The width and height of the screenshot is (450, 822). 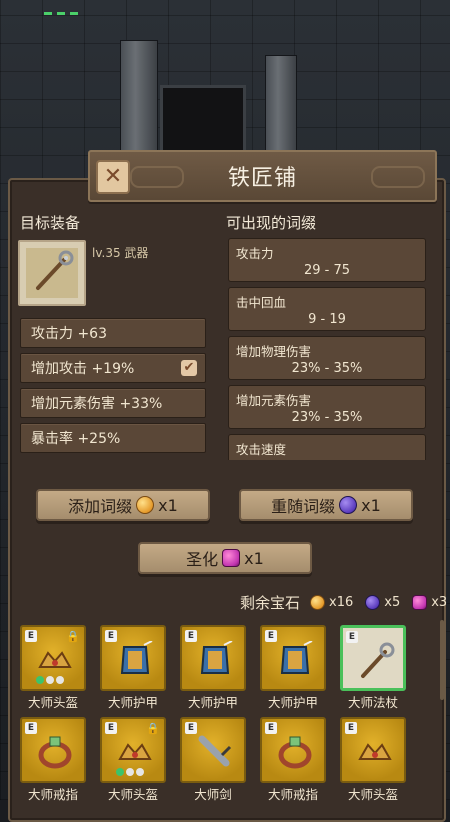 What do you see at coordinates (327, 447) in the screenshot?
I see `affix-item: 攻击速度` at bounding box center [327, 447].